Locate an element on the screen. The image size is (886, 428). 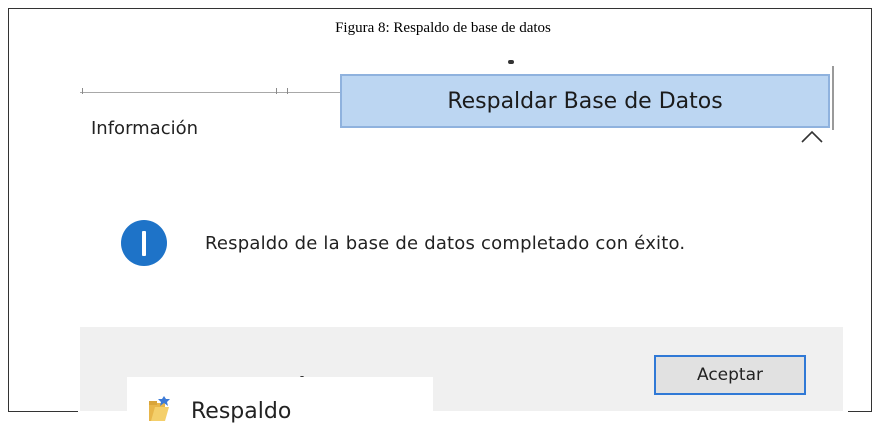
background-window-edge is located at coordinates (837, 98).